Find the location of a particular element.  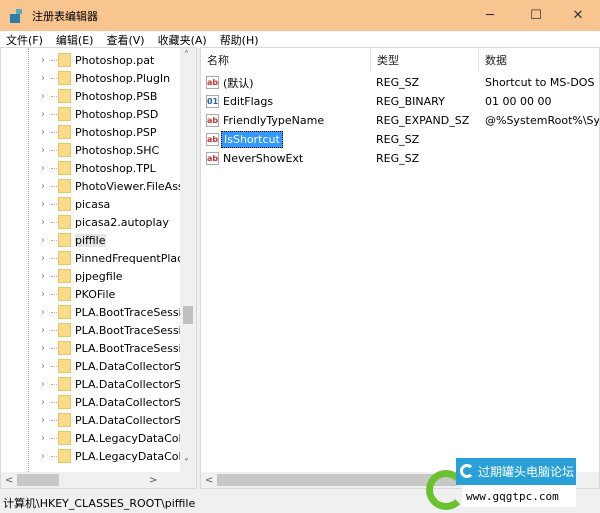

tree-item: › PKOFile is located at coordinates (91, 294).